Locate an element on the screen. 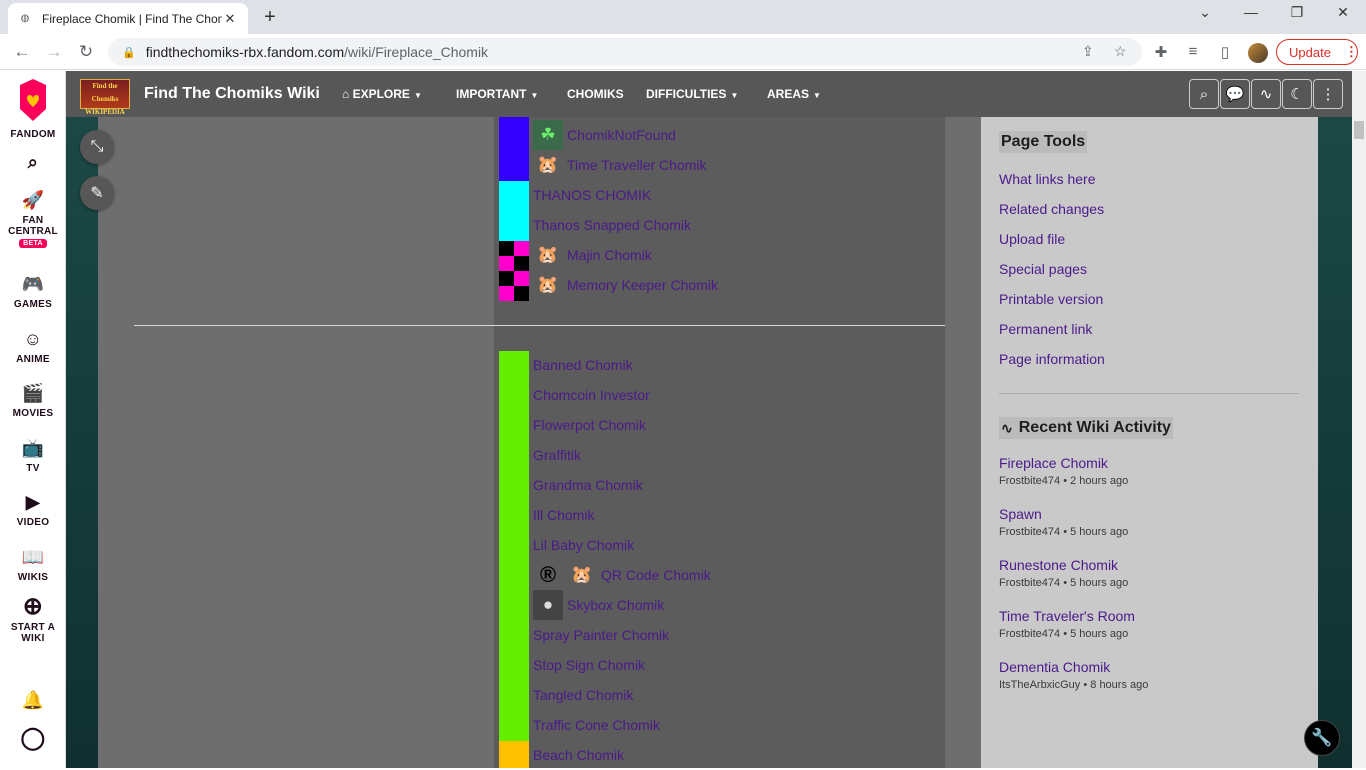 The height and width of the screenshot is (770, 1366). chomik-link: Tangled Chomik is located at coordinates (583, 695).